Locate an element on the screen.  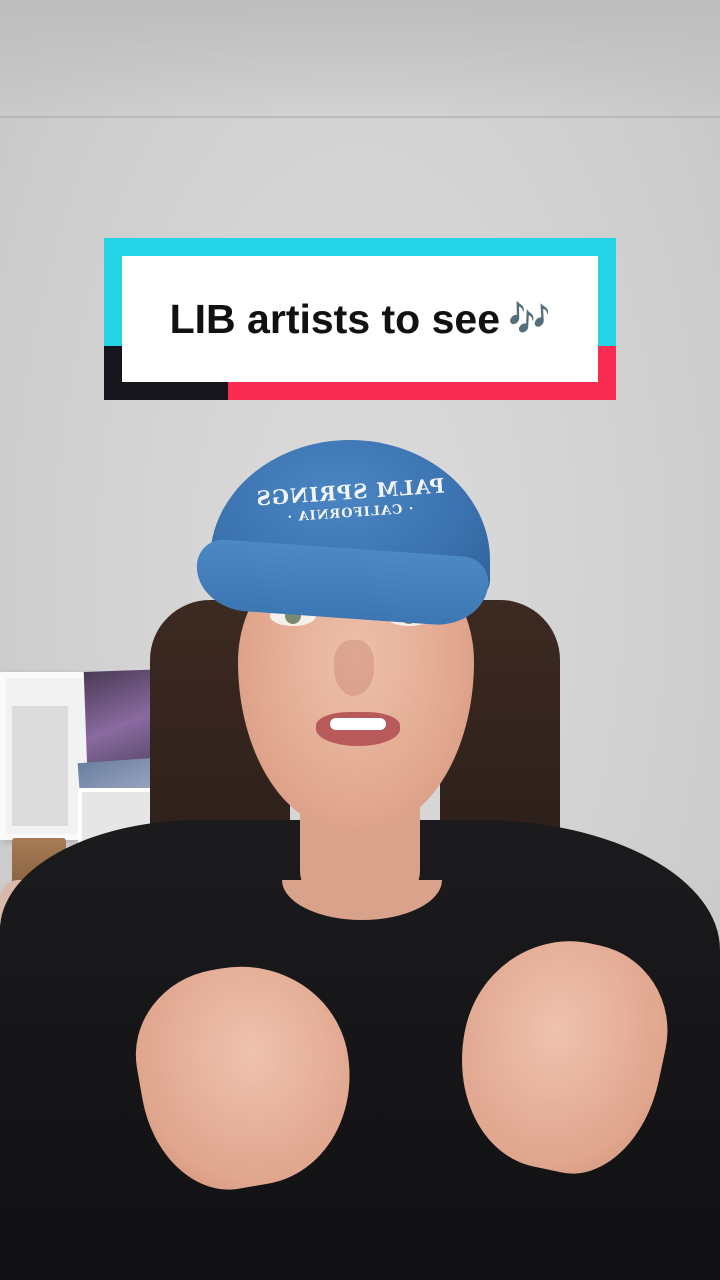
mouth is located at coordinates (358, 729).